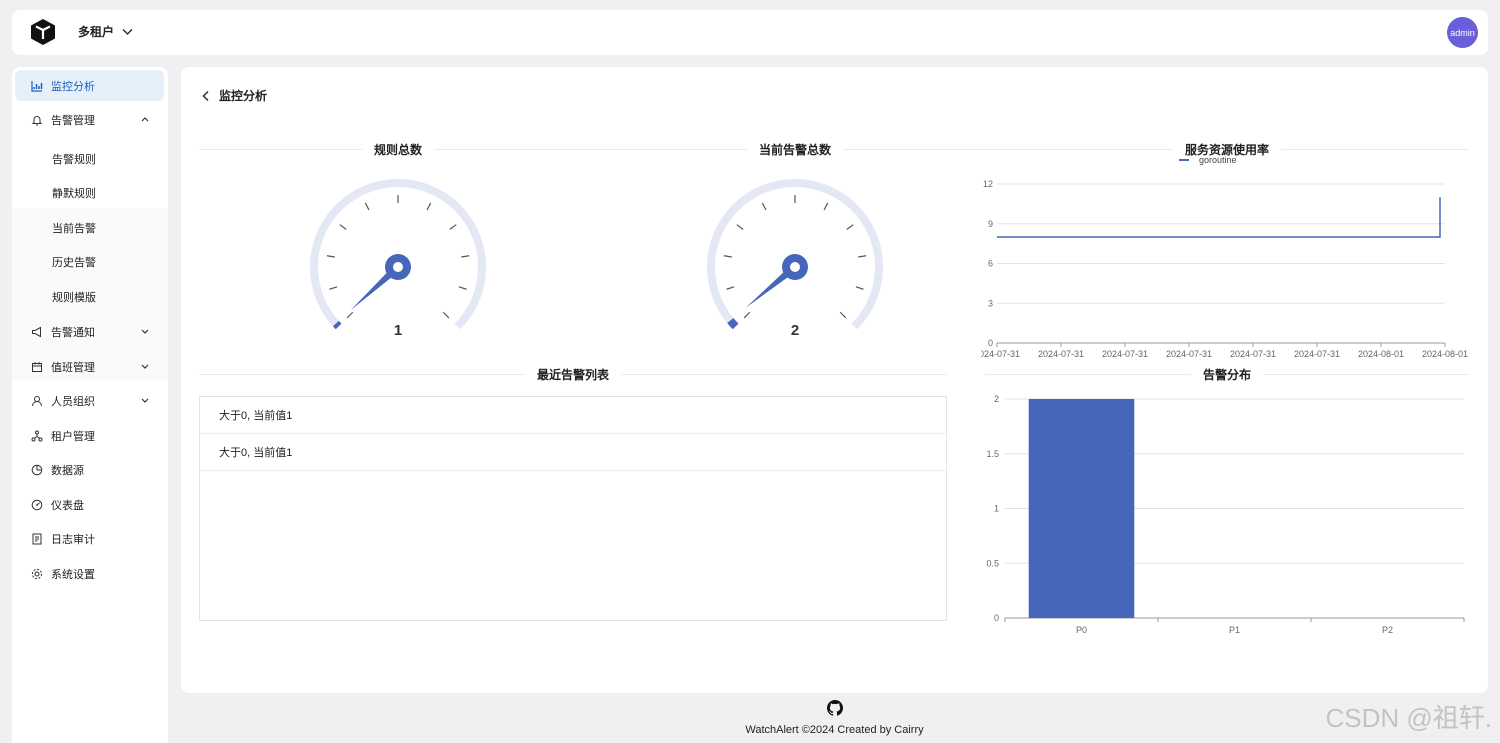  What do you see at coordinates (398, 149) in the screenshot?
I see `section-title-rules-total: 规则总数` at bounding box center [398, 149].